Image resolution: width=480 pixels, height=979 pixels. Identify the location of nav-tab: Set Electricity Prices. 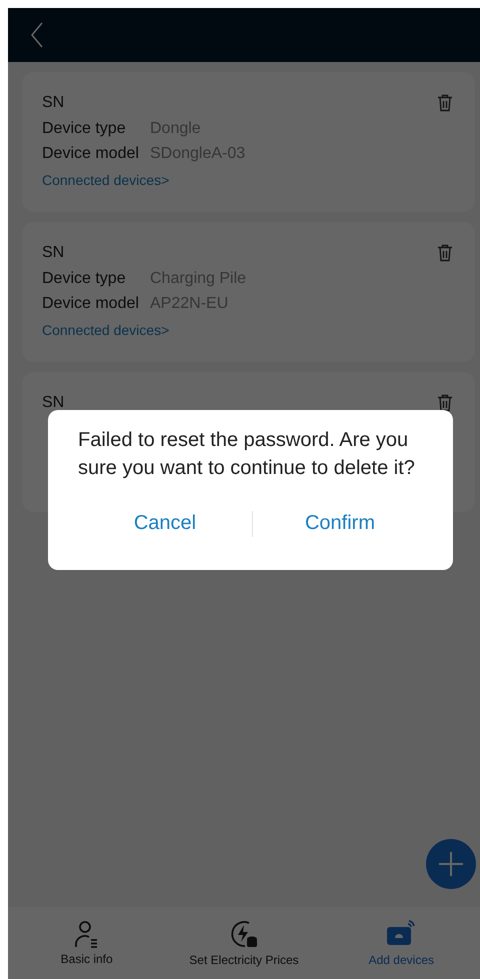
(243, 943).